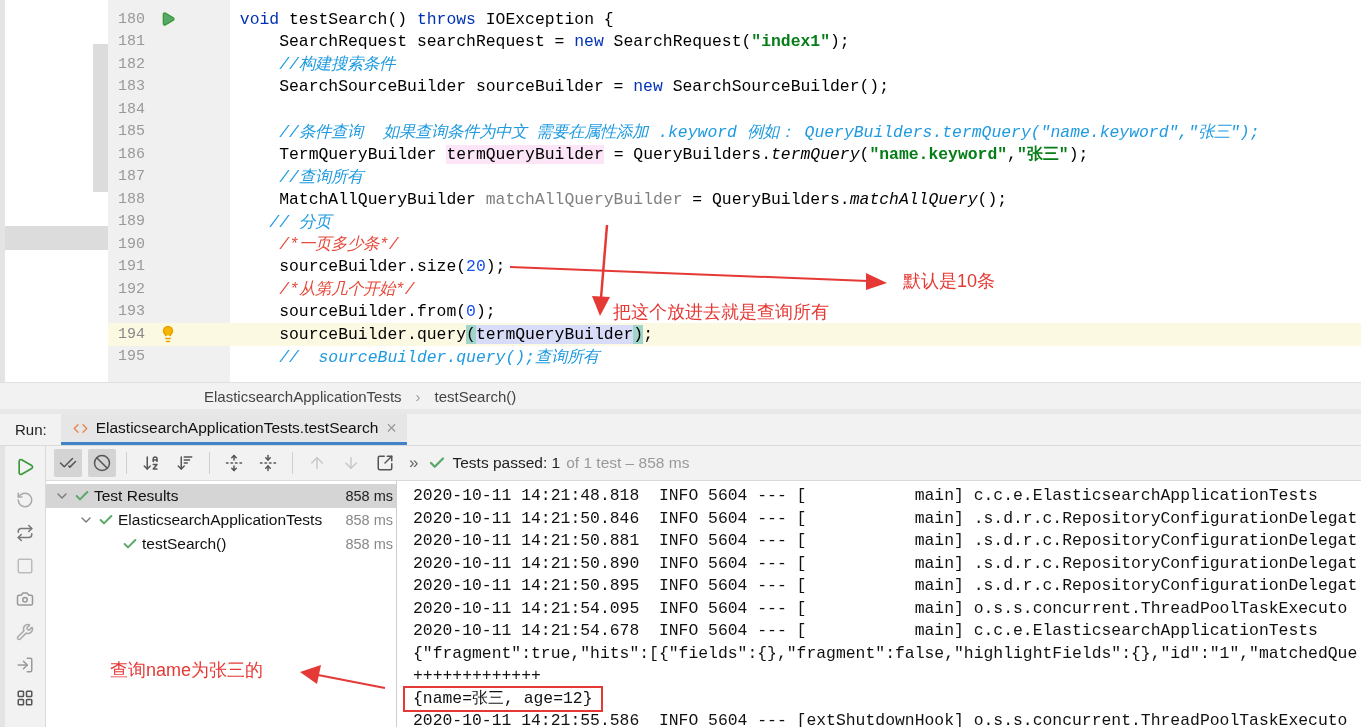  What do you see at coordinates (268, 463) in the screenshot?
I see `collapse-all-icon` at bounding box center [268, 463].